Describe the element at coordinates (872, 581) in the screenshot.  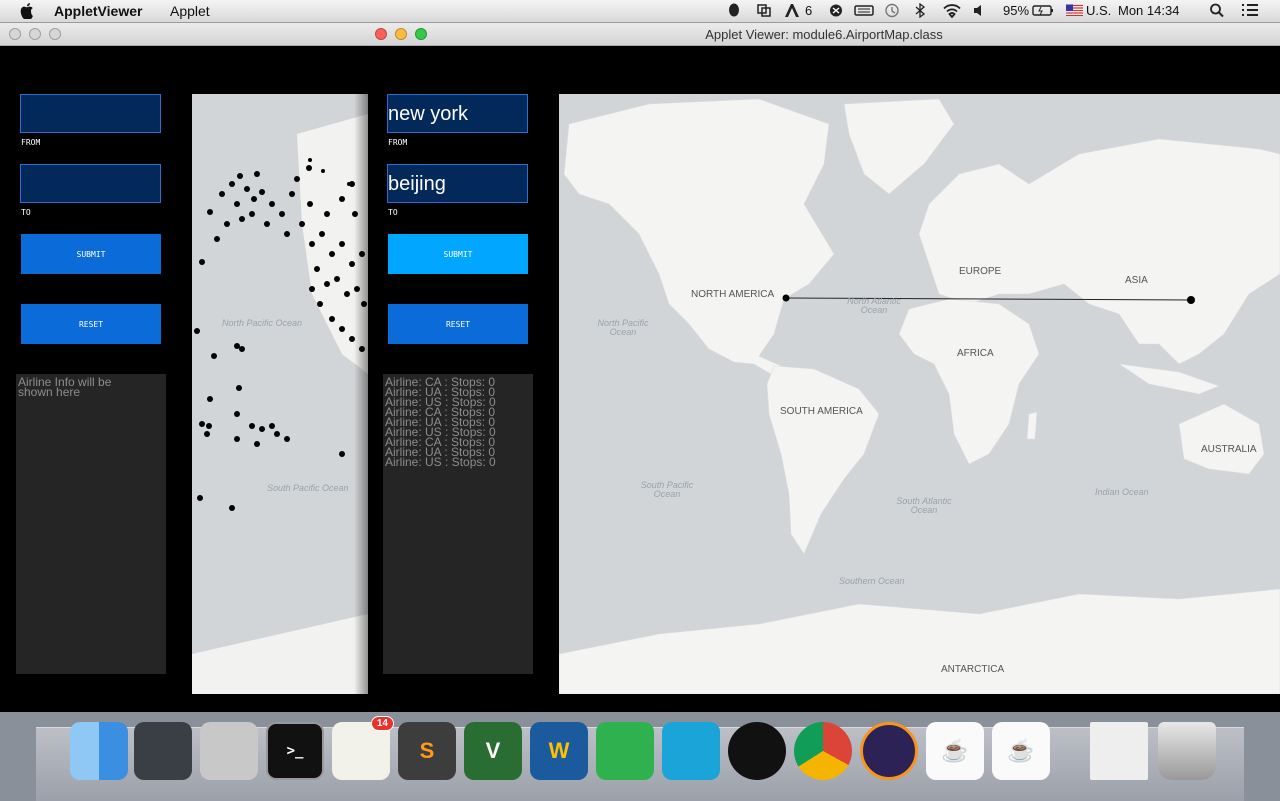
I see `ocean-label-southern: Southern Ocean` at that location.